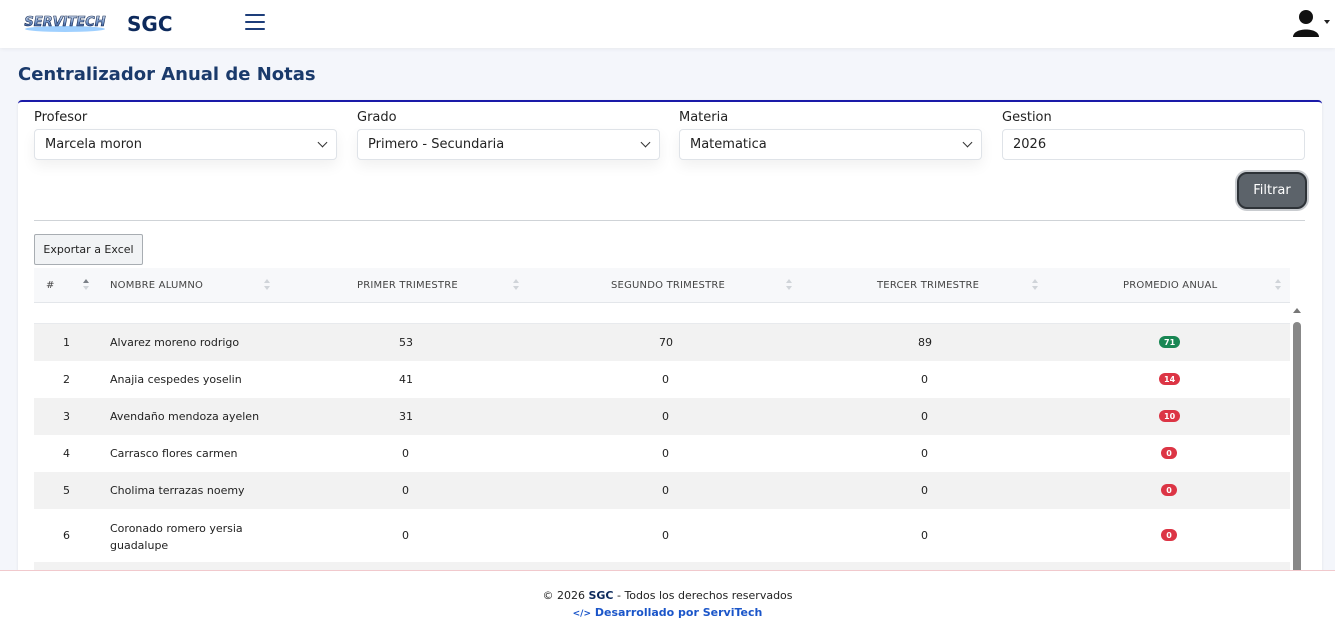  I want to click on average-badge: 71, so click(1170, 342).